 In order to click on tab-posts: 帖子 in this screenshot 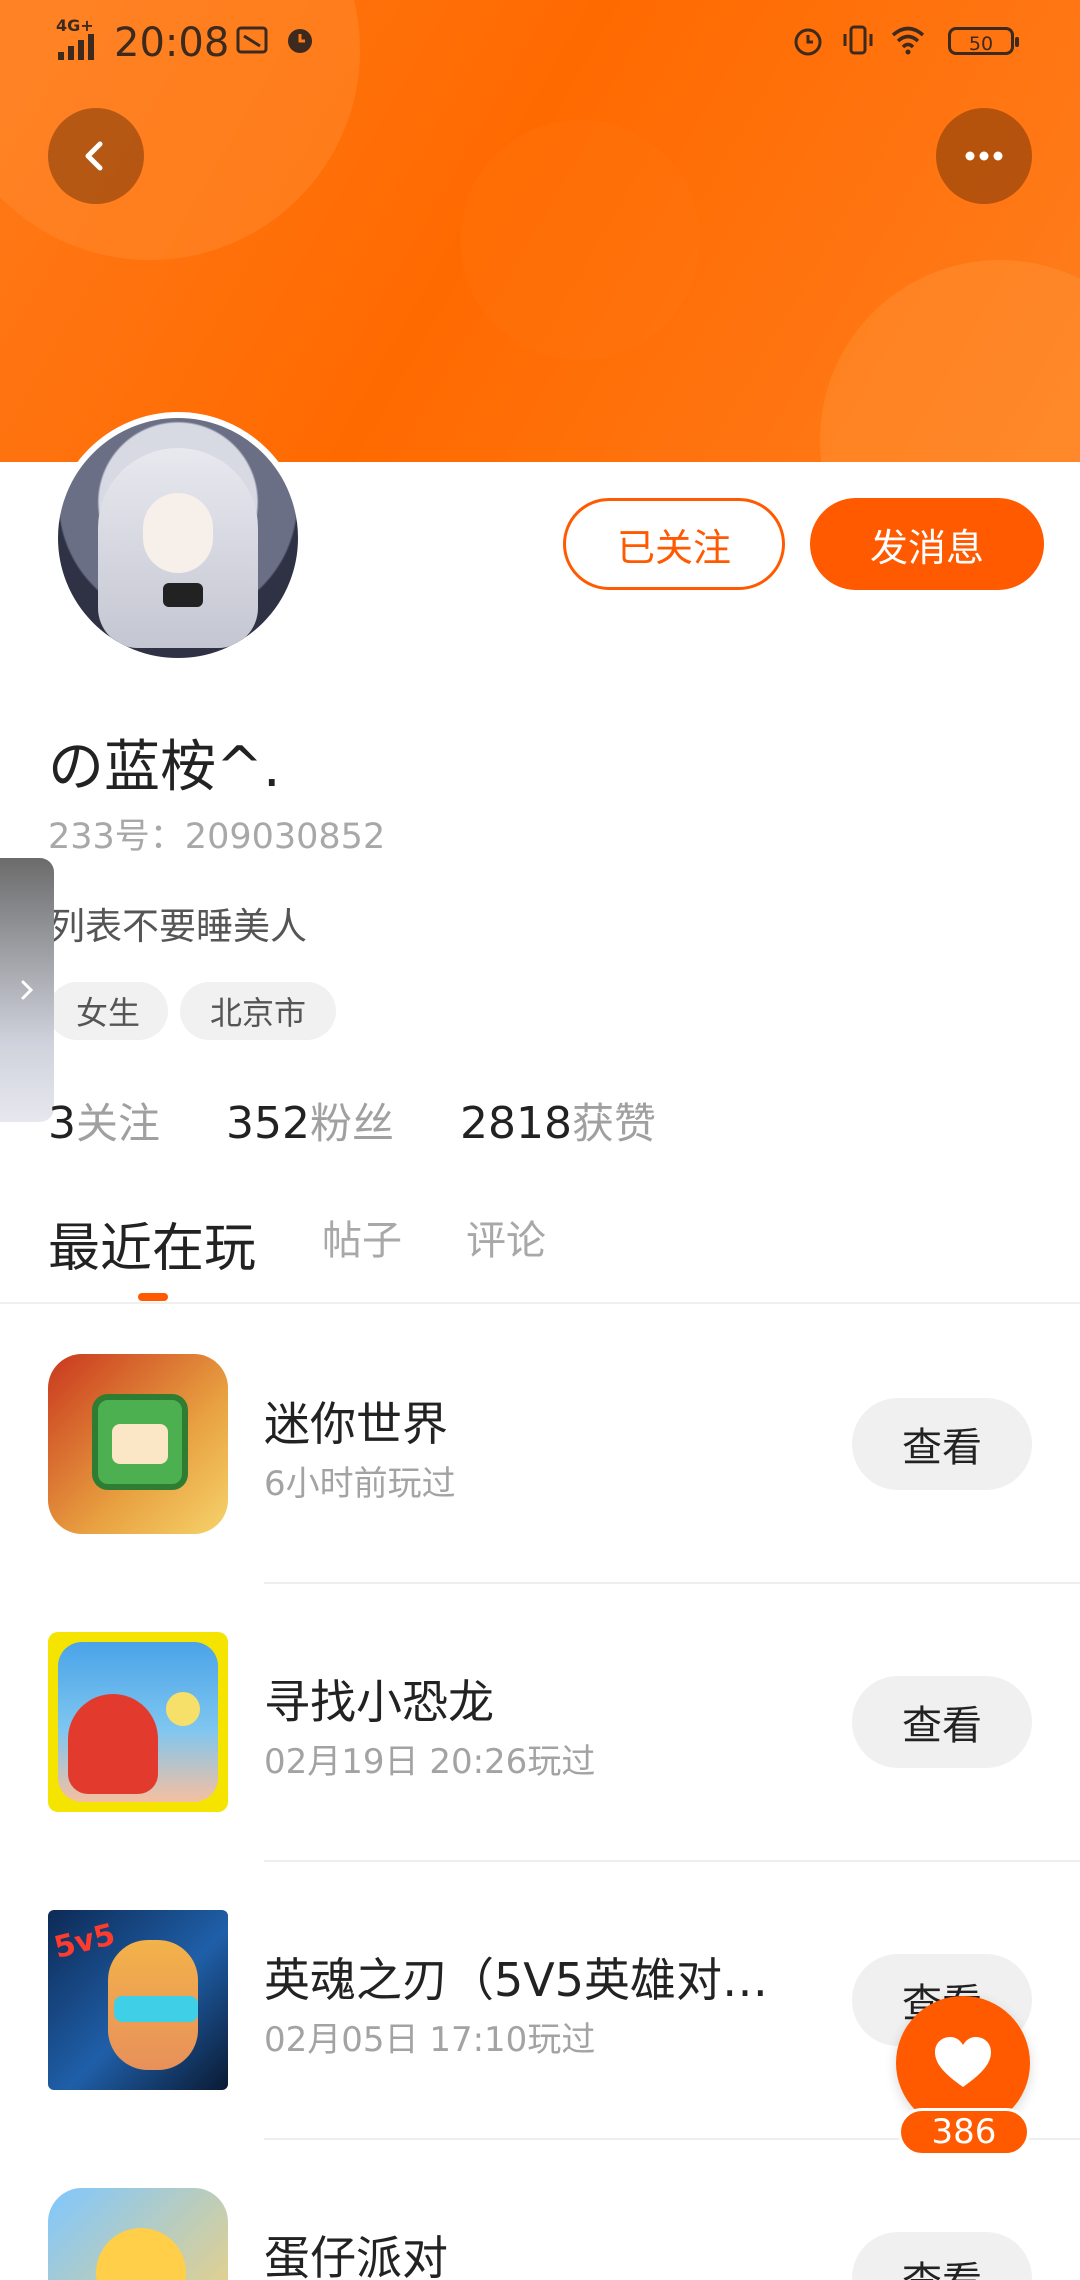, I will do `click(362, 1237)`.